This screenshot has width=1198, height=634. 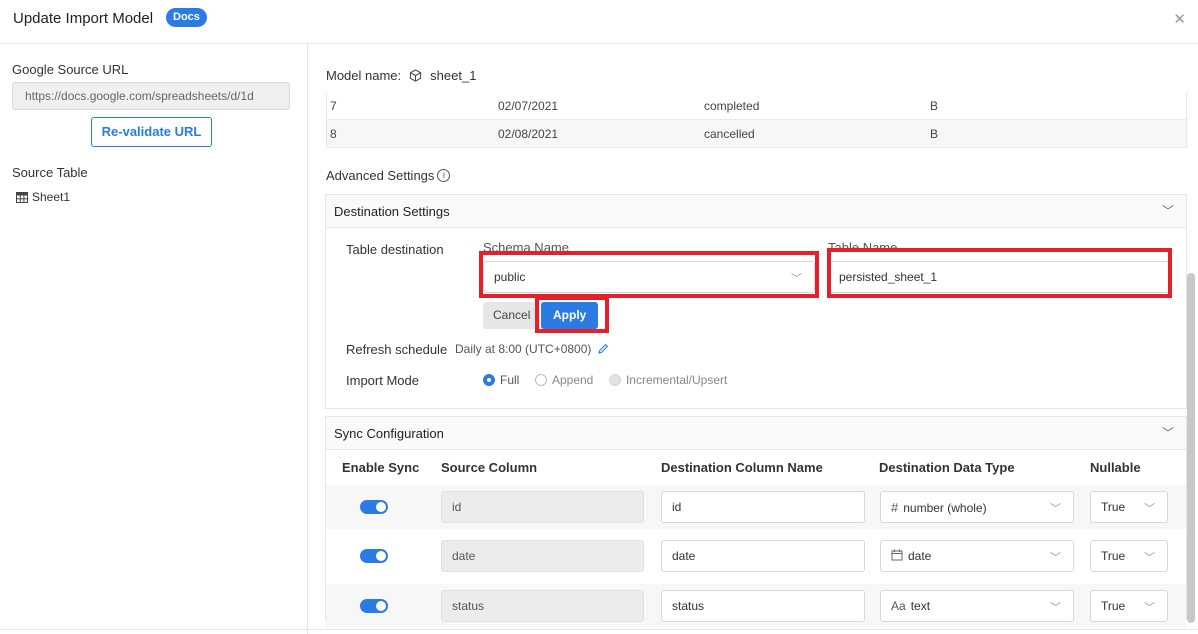 What do you see at coordinates (763, 606) in the screenshot?
I see `destination-column-input: status` at bounding box center [763, 606].